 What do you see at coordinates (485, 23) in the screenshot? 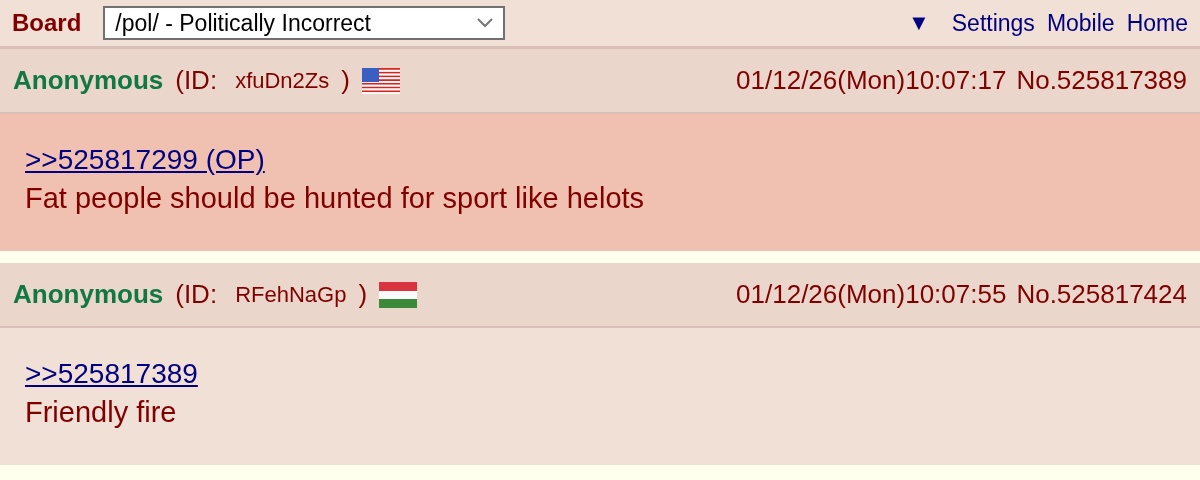
I see `chevron-icon` at bounding box center [485, 23].